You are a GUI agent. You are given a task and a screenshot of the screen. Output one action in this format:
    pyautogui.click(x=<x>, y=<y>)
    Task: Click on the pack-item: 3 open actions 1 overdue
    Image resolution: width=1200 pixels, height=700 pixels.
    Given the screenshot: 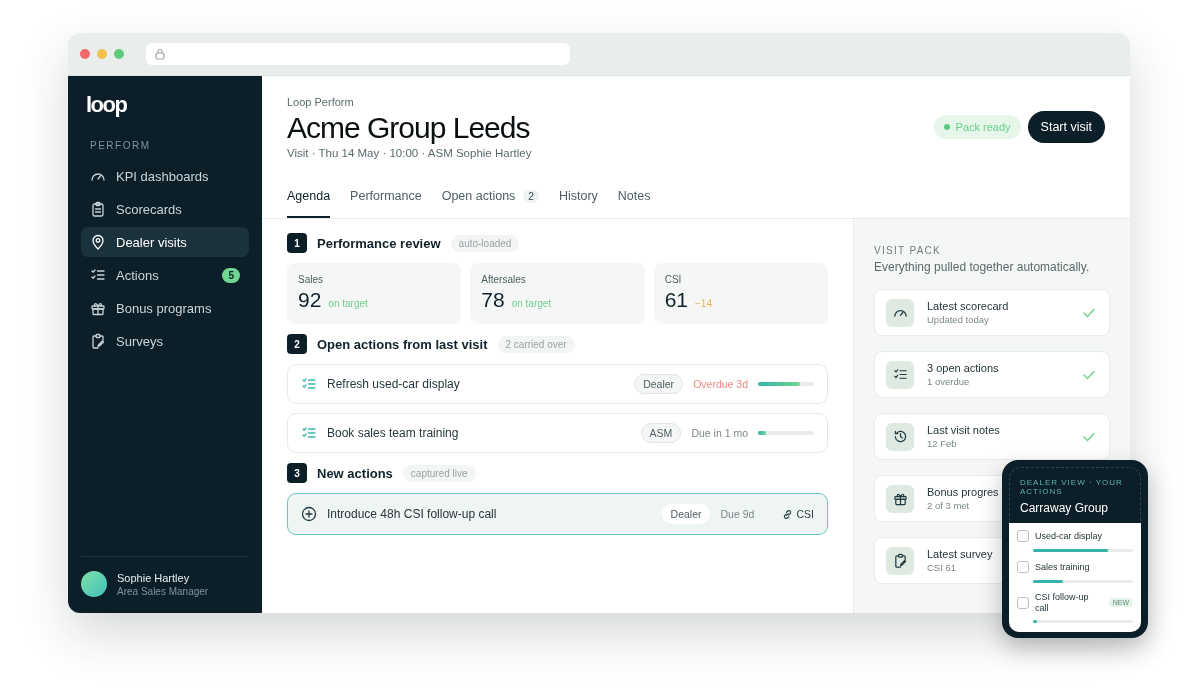 What is the action you would take?
    pyautogui.click(x=992, y=374)
    